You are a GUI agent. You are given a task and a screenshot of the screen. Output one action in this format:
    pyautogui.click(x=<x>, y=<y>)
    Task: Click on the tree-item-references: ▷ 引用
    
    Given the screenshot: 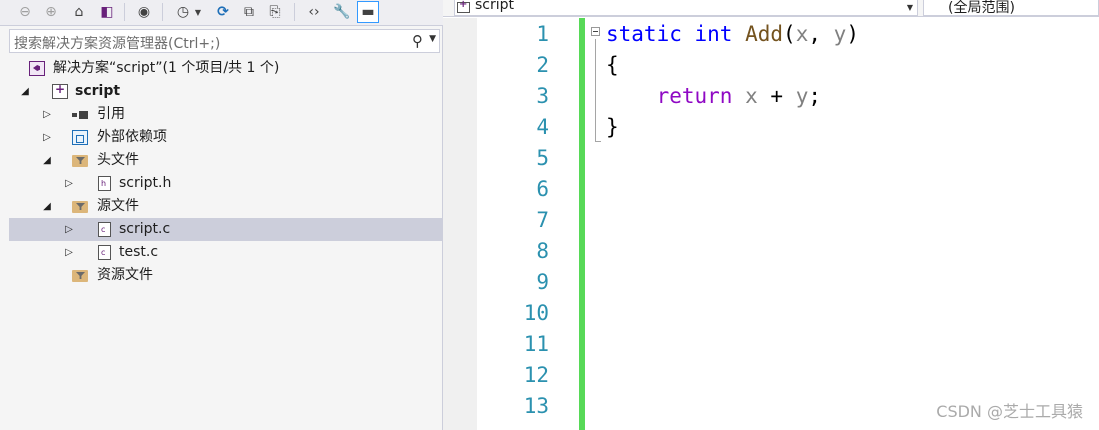 What is the action you would take?
    pyautogui.click(x=226, y=114)
    